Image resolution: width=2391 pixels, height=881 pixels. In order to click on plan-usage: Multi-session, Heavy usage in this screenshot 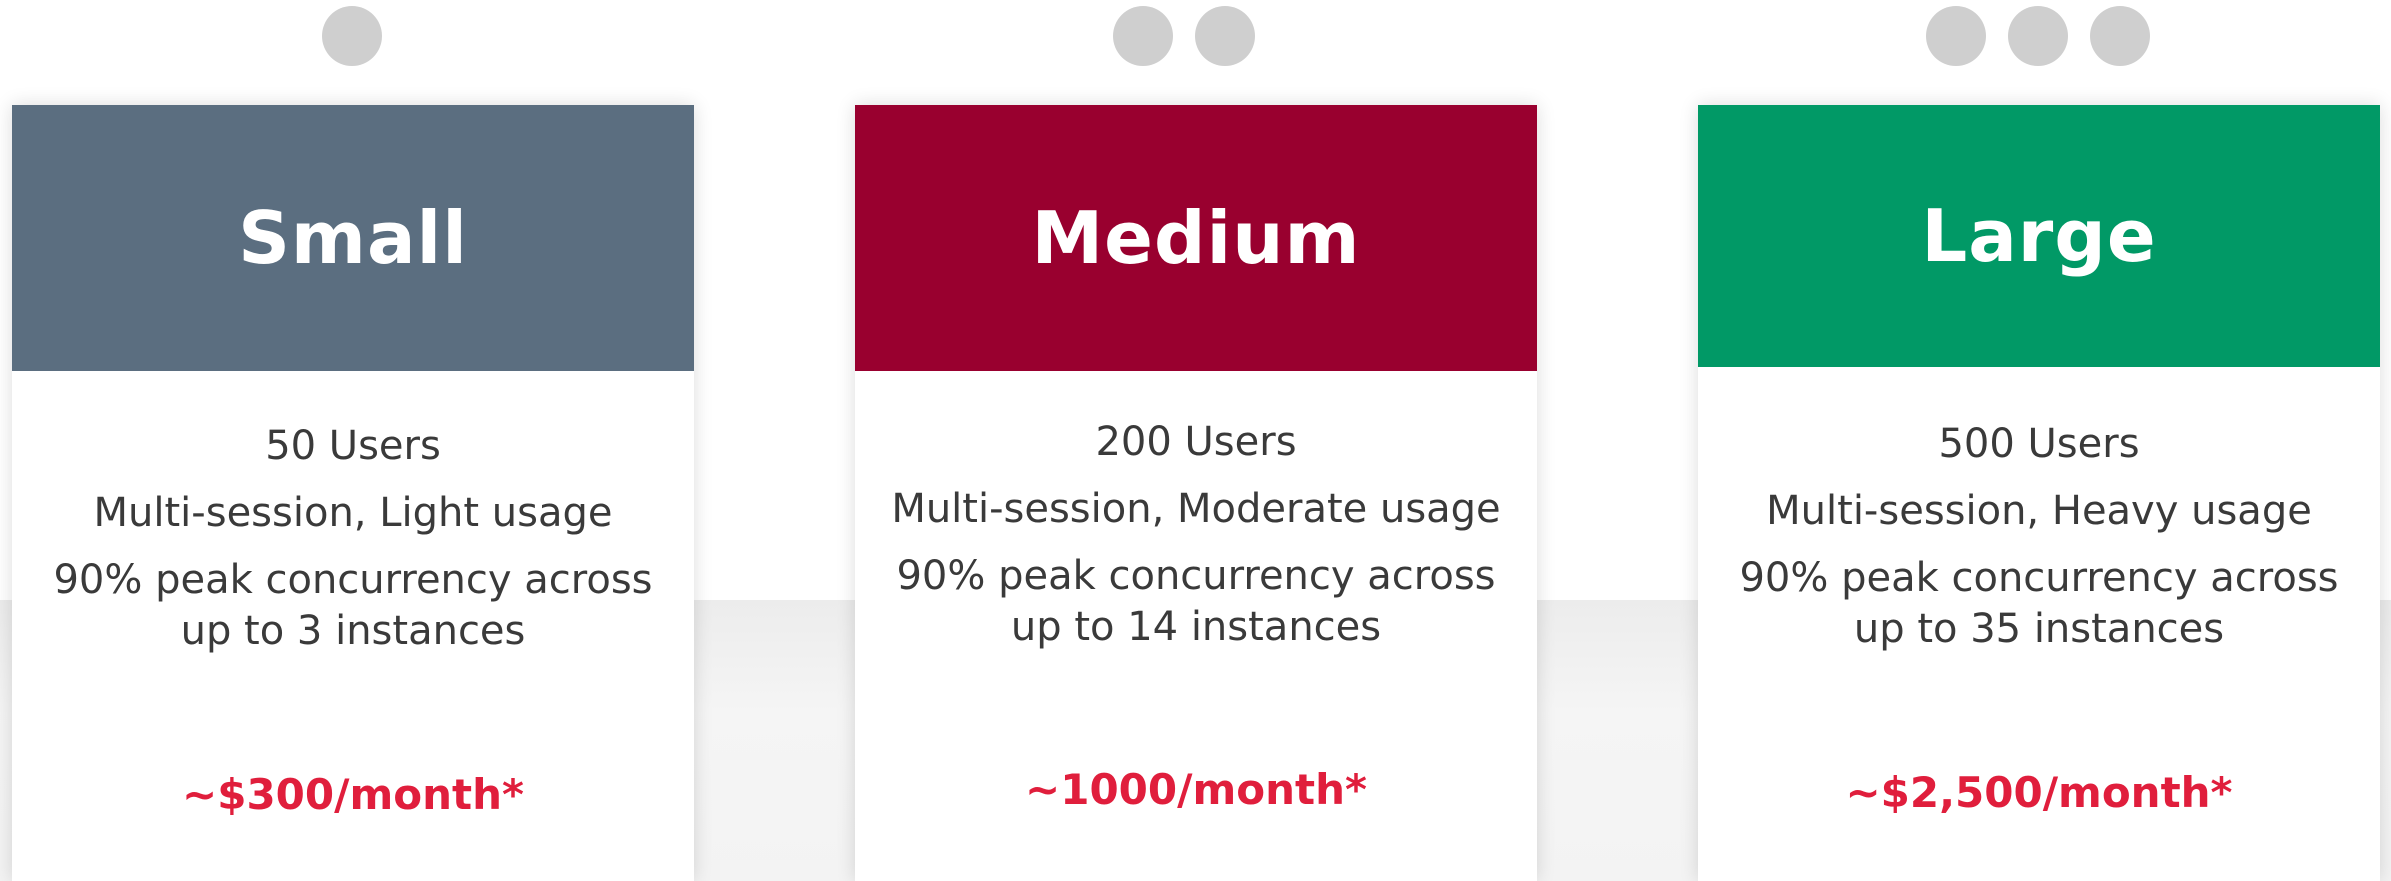, I will do `click(2039, 511)`.